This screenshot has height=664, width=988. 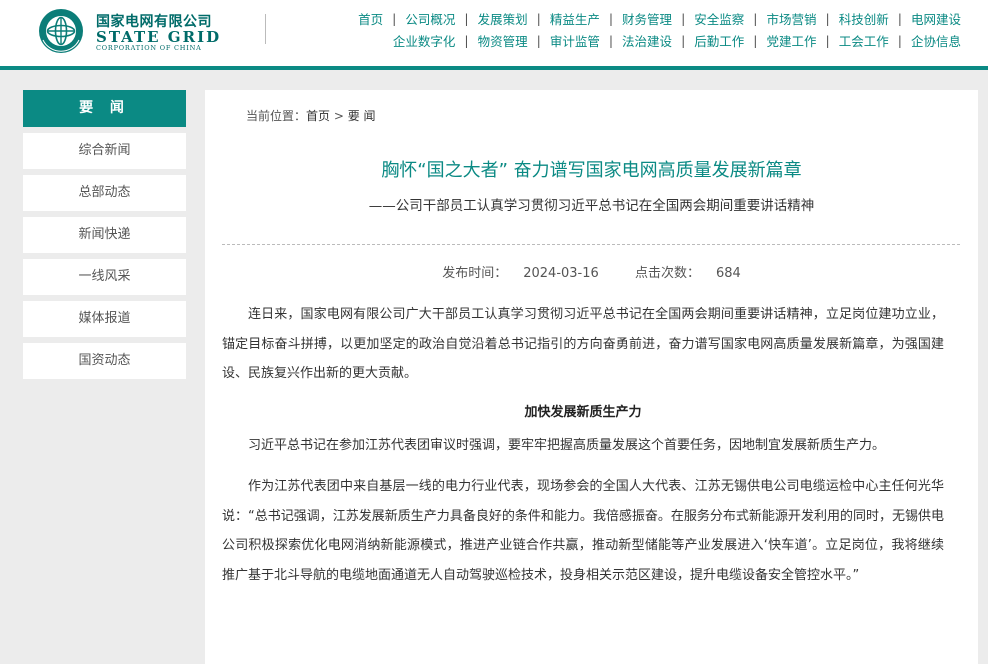 What do you see at coordinates (104, 319) in the screenshot?
I see `sidebar-item-media-reports: 媒体报道` at bounding box center [104, 319].